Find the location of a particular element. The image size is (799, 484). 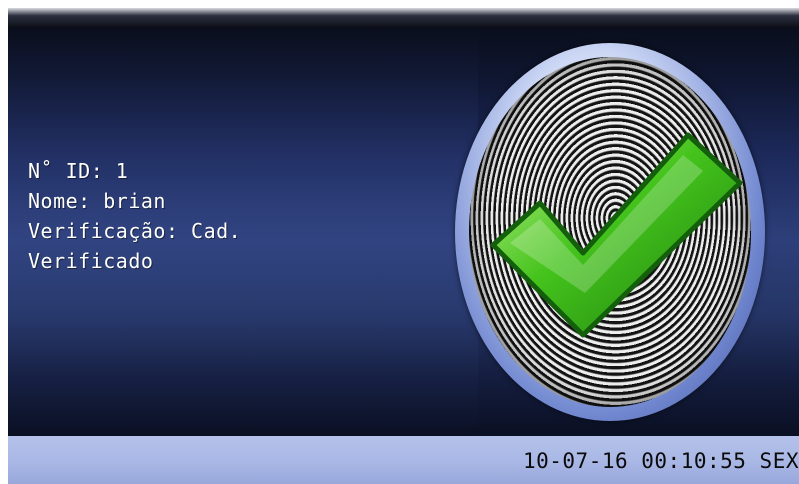

user-name-label: Nome: brian is located at coordinates (97, 201).